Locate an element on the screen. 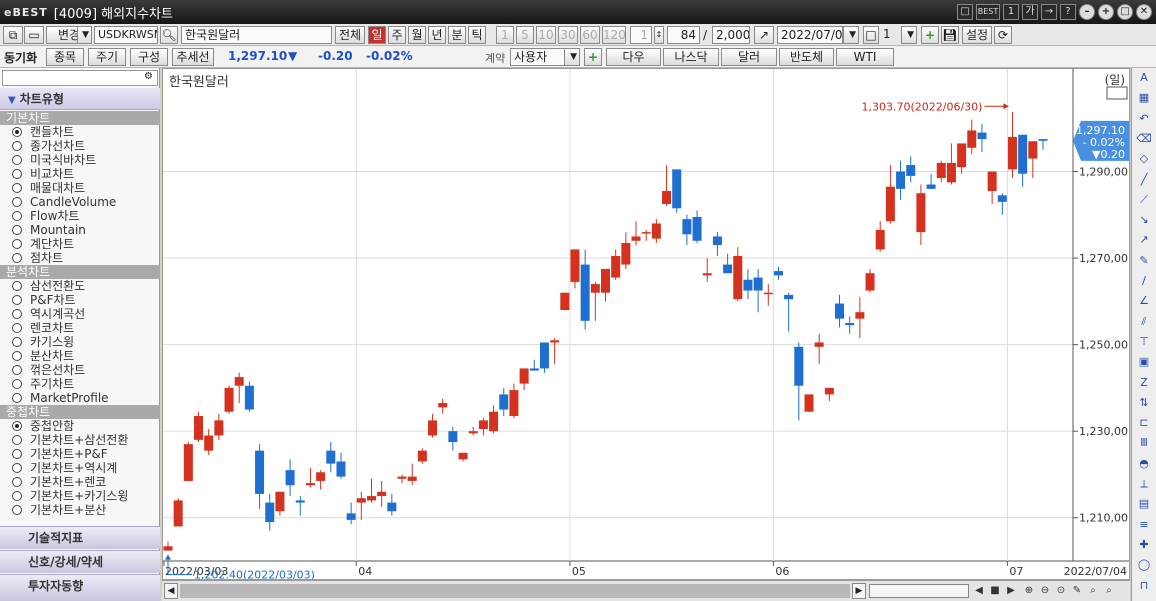  tool-icon: ✎ is located at coordinates (1077, 591).